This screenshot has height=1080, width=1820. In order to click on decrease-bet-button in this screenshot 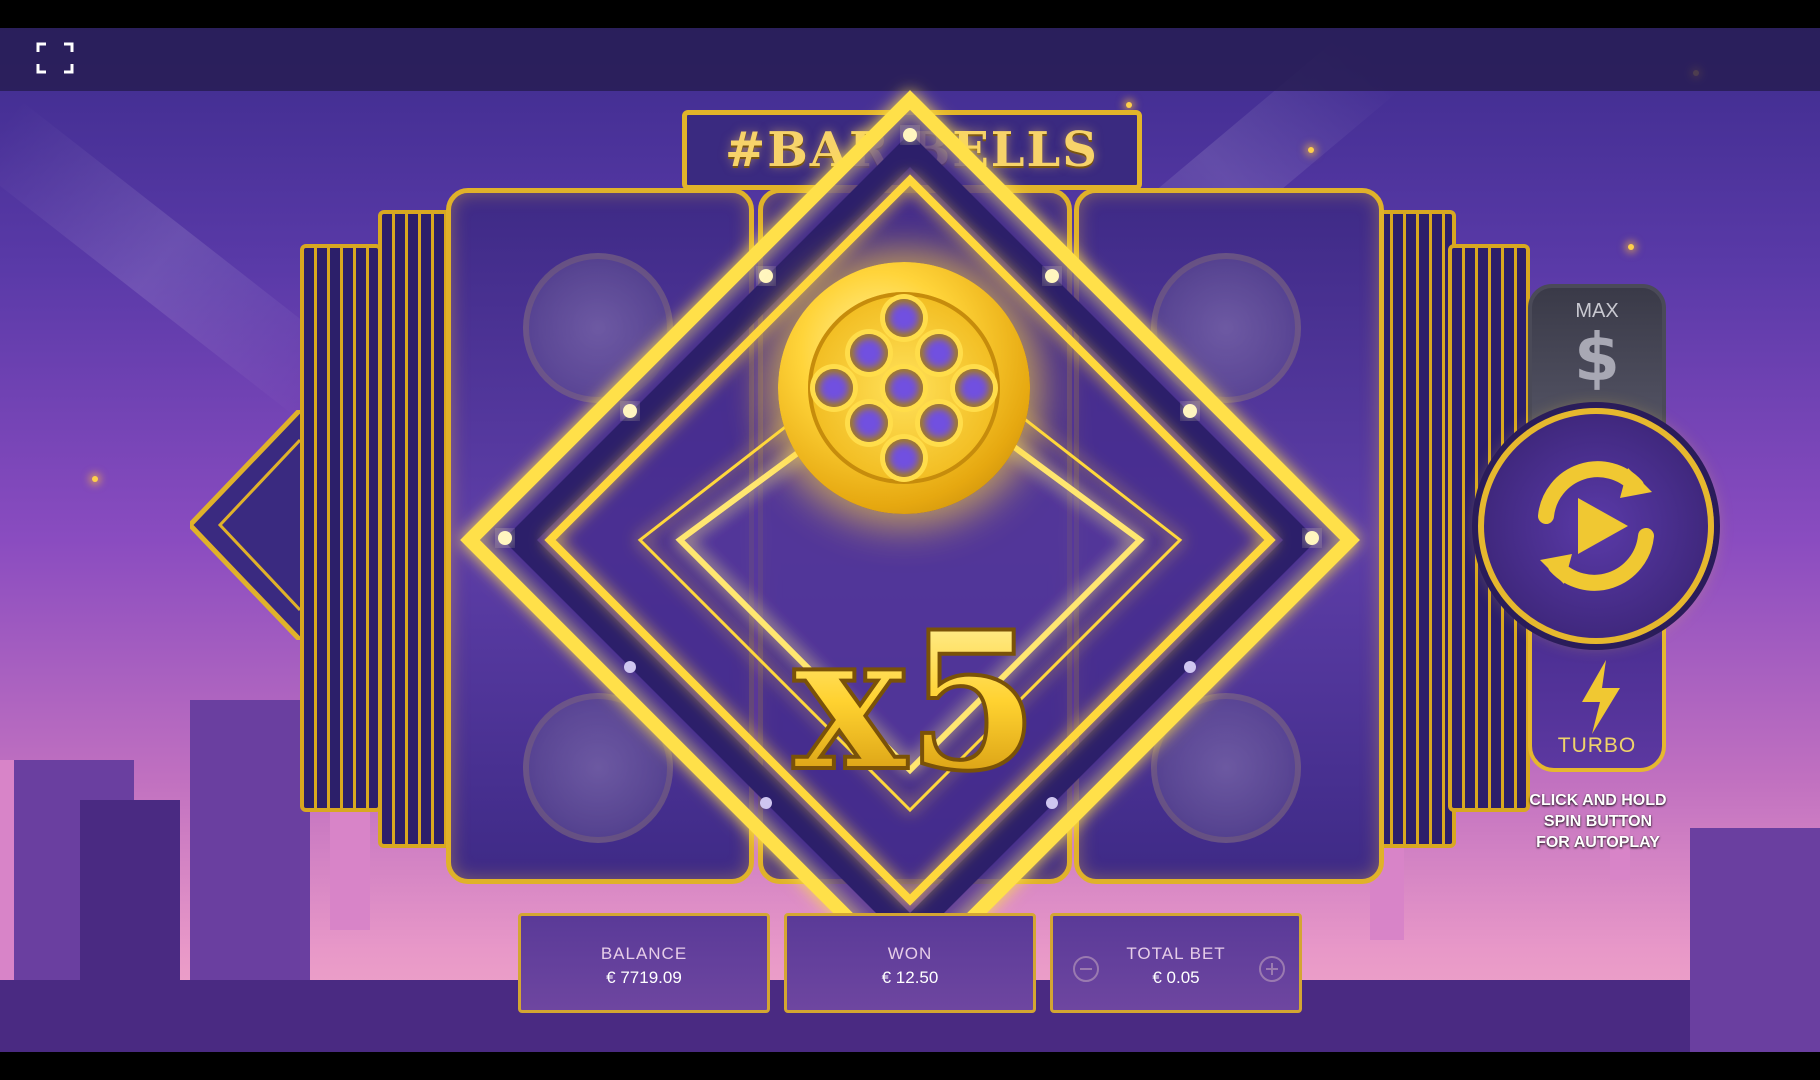, I will do `click(1086, 969)`.